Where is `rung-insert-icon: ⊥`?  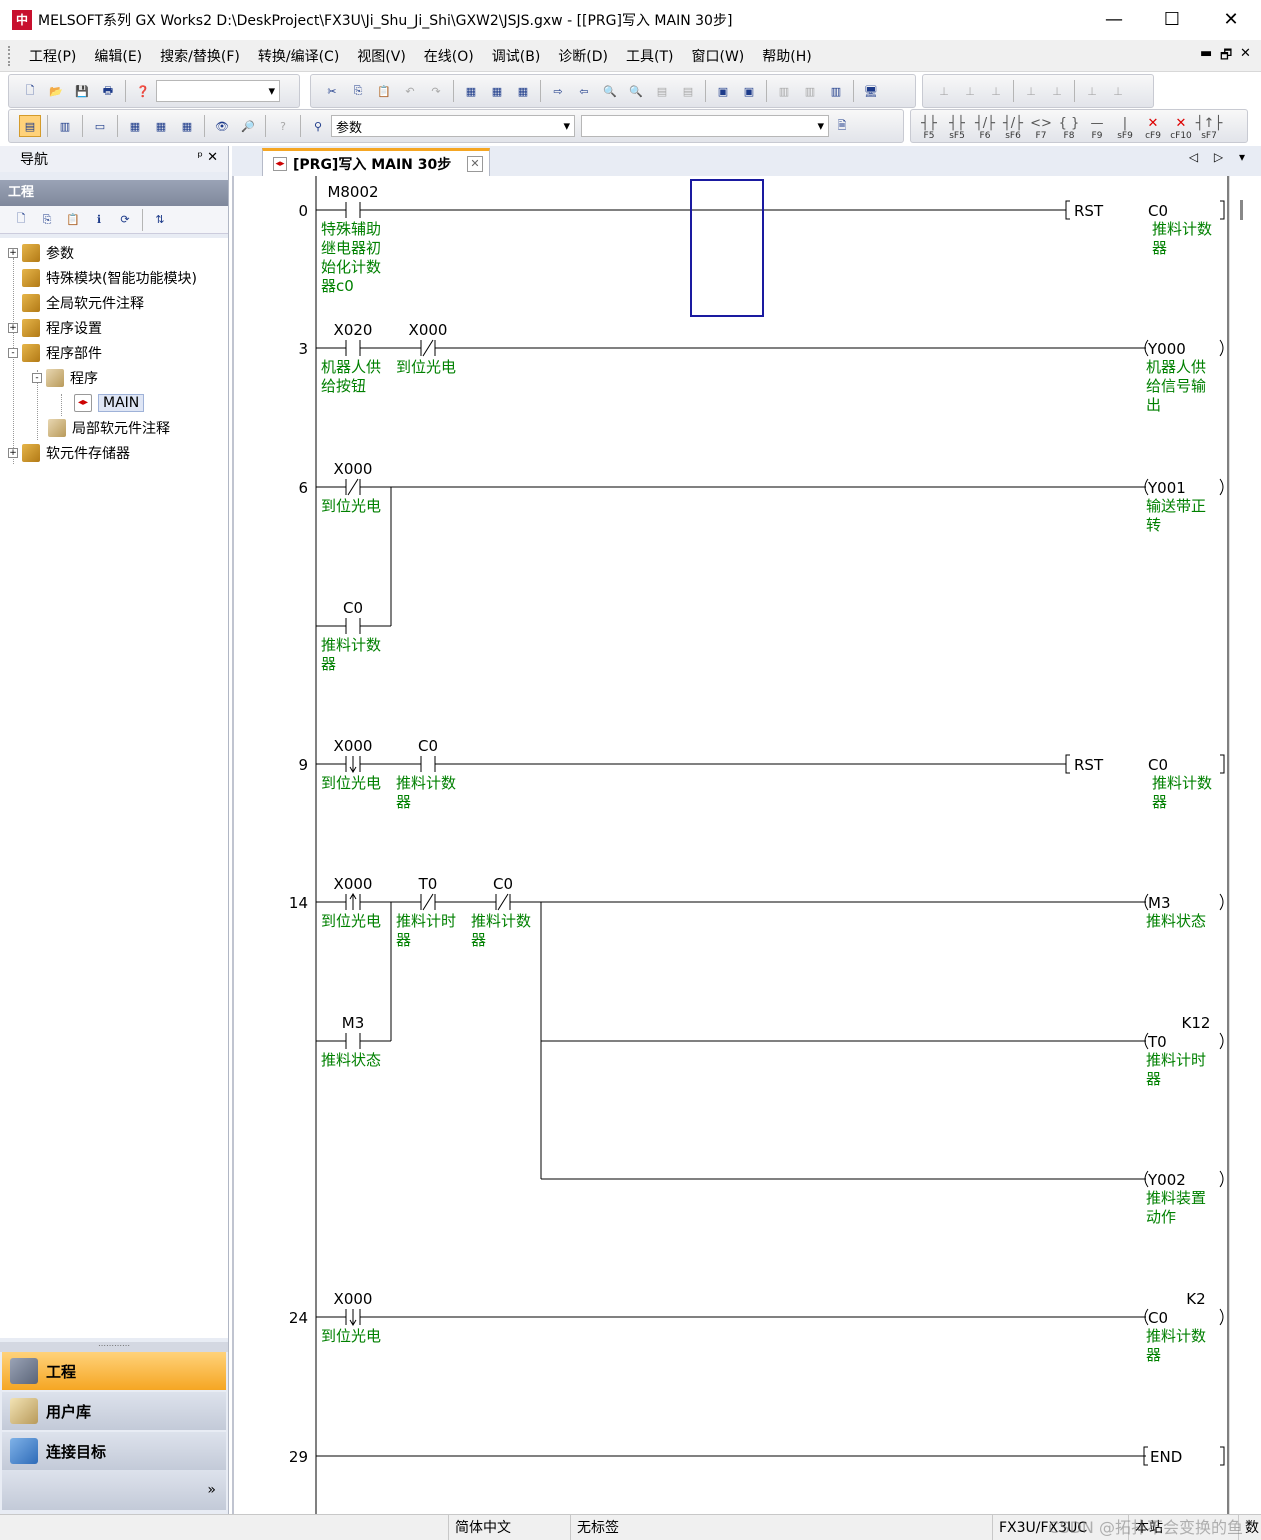
rung-insert-icon: ⊥ is located at coordinates (944, 91).